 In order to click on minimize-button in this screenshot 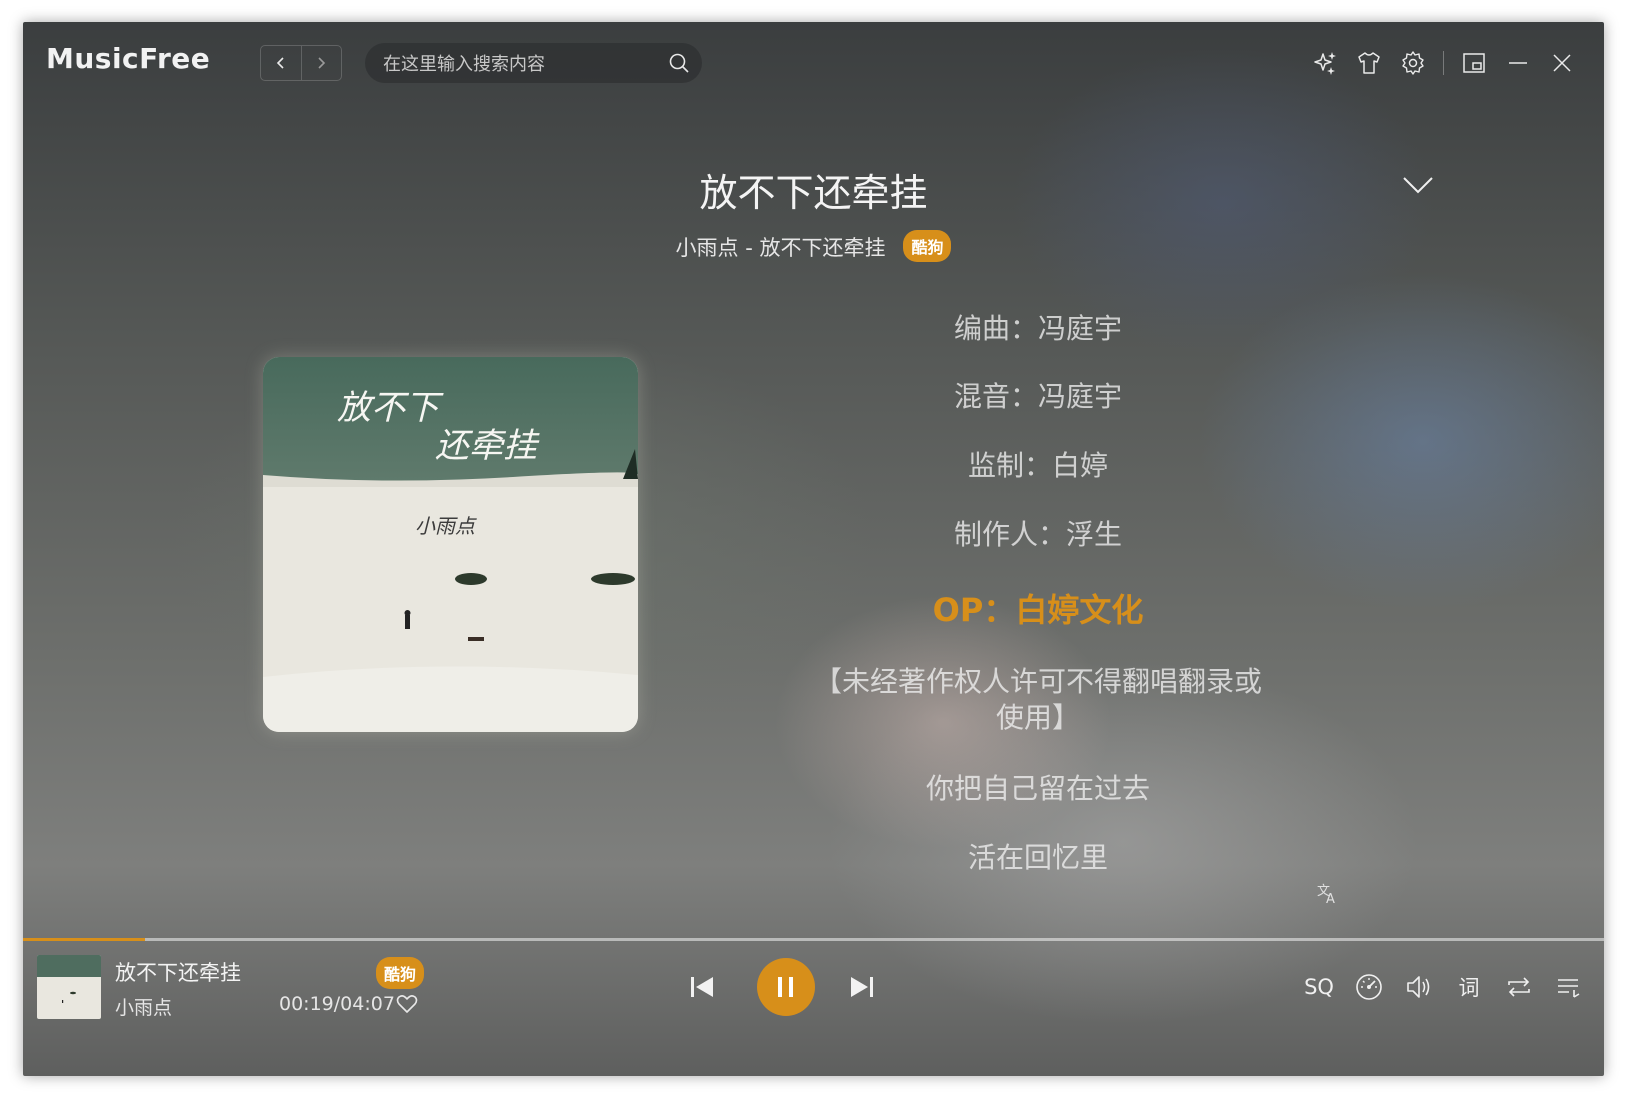, I will do `click(1518, 63)`.